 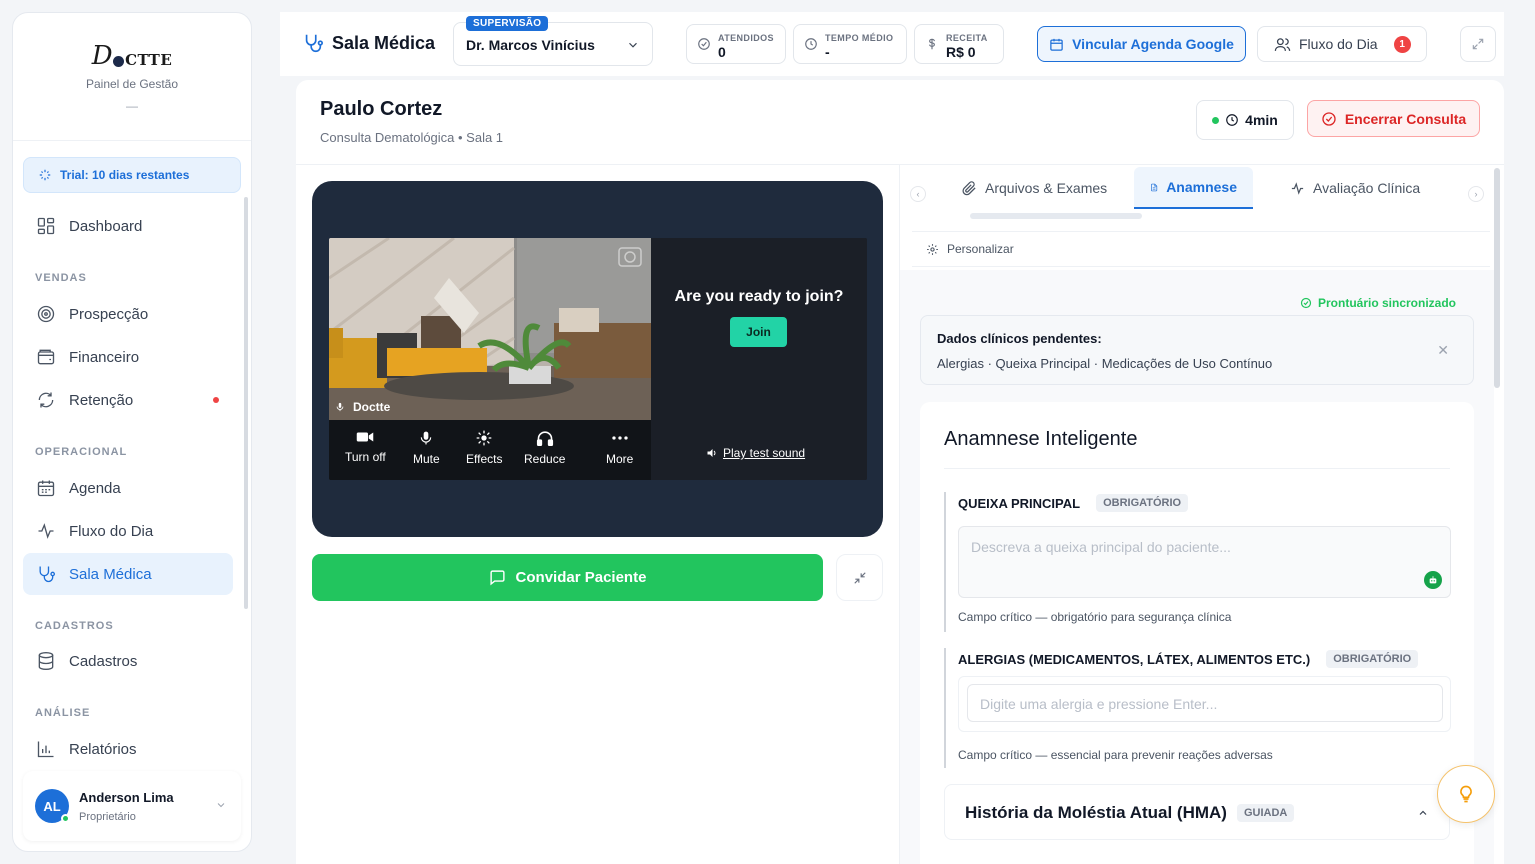 What do you see at coordinates (484, 448) in the screenshot?
I see `effects-button: Effects` at bounding box center [484, 448].